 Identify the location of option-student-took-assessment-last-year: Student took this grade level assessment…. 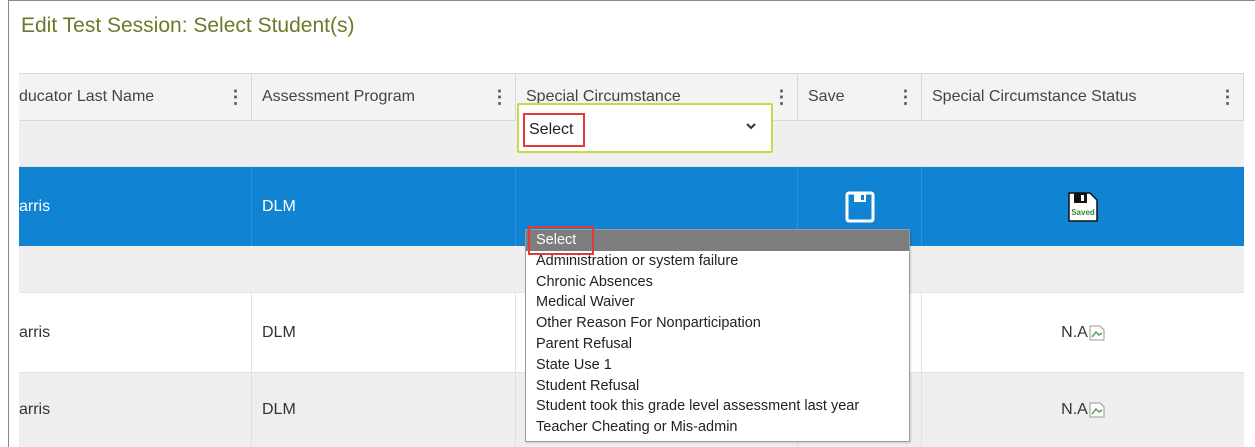
(717, 406).